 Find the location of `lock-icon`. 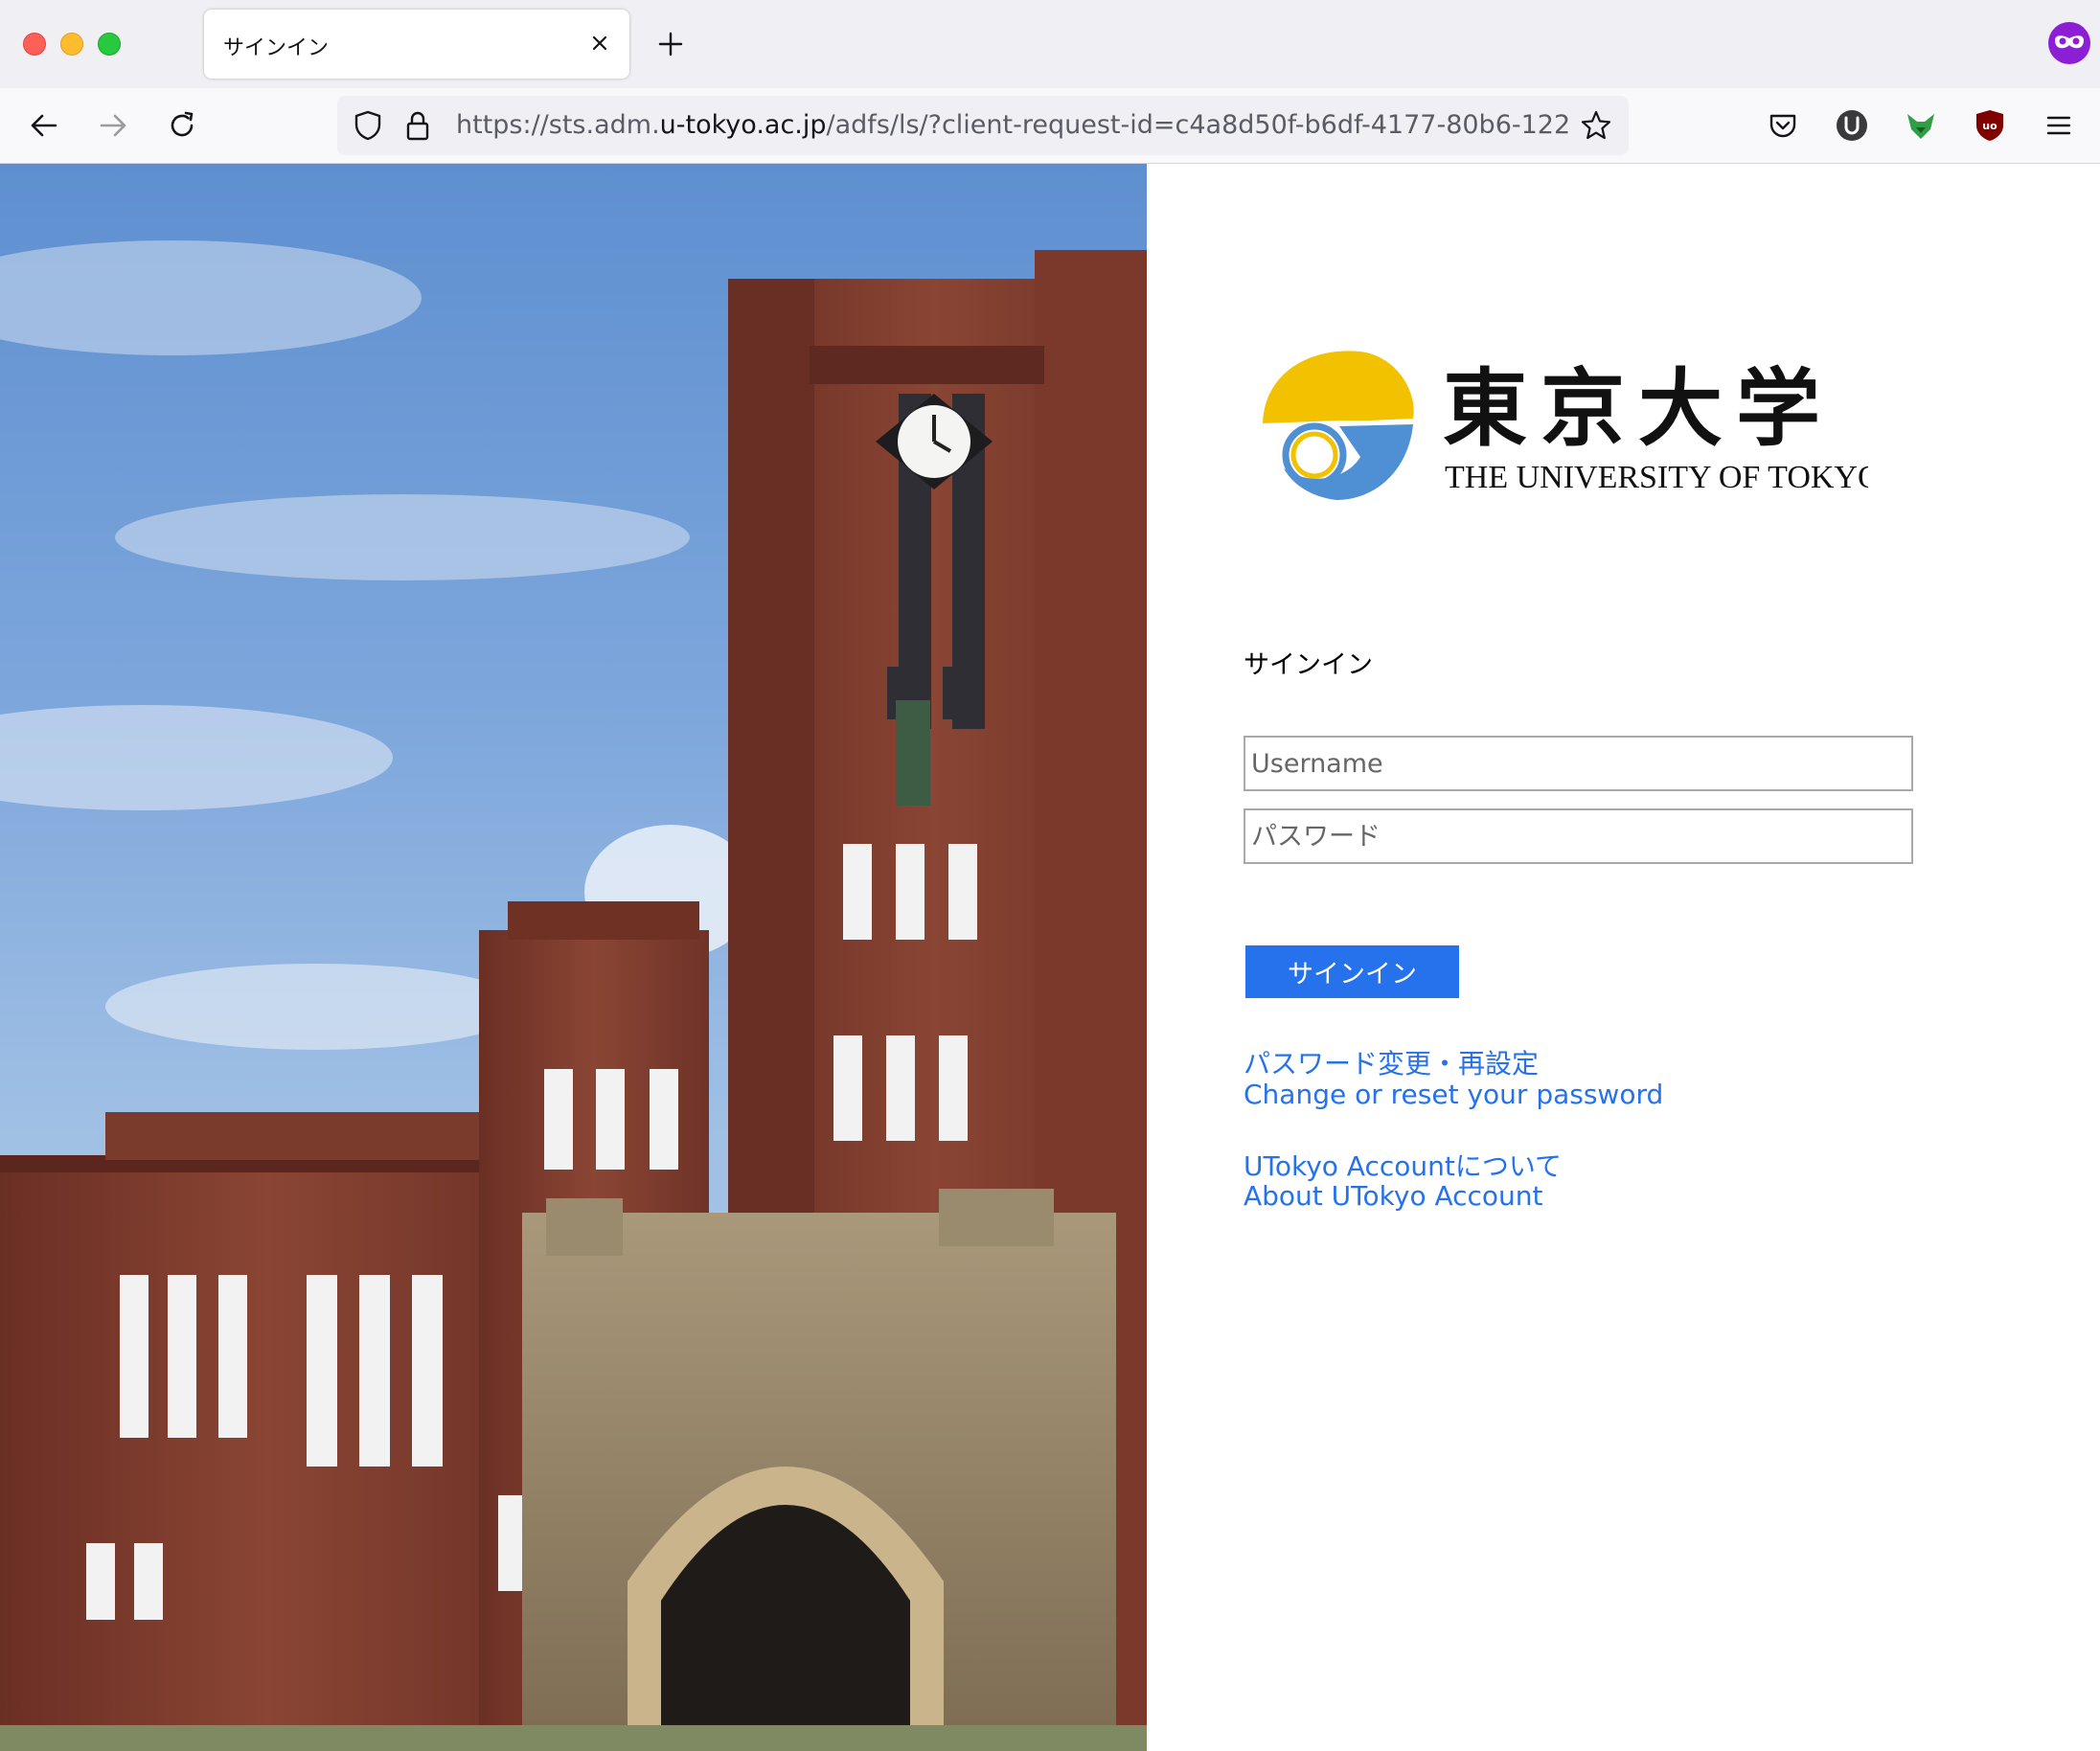

lock-icon is located at coordinates (417, 125).